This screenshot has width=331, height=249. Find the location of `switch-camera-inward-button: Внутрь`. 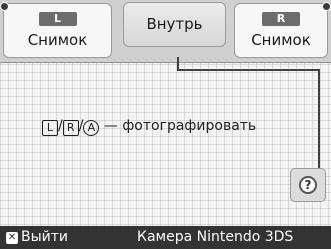

switch-camera-inward-button: Внутрь is located at coordinates (174, 24).